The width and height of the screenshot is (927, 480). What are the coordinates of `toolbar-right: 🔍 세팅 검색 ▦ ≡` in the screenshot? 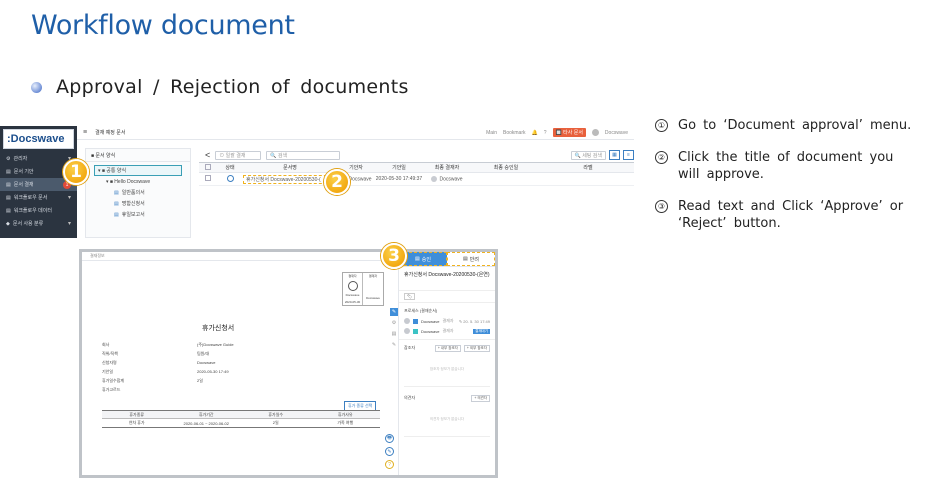 It's located at (602, 155).